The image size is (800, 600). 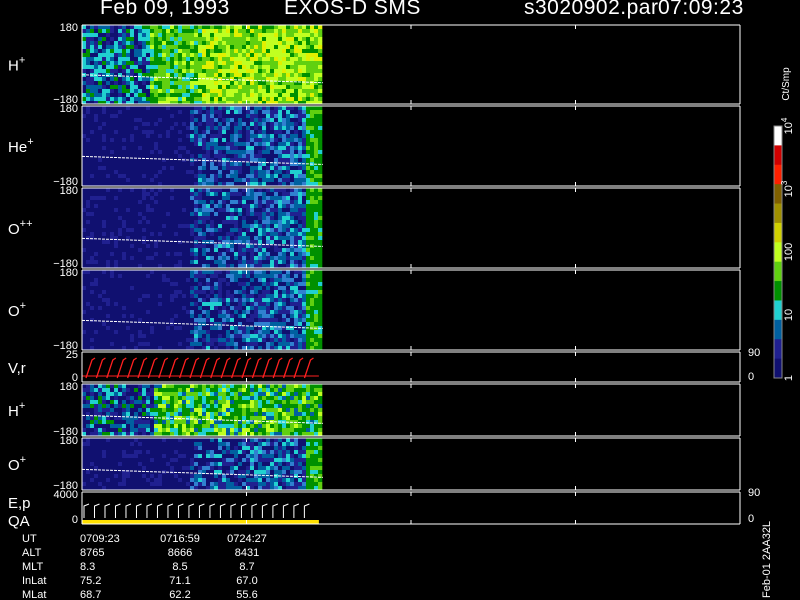 What do you see at coordinates (374, 309) in the screenshot?
I see `panel-4: 180−180O+` at bounding box center [374, 309].